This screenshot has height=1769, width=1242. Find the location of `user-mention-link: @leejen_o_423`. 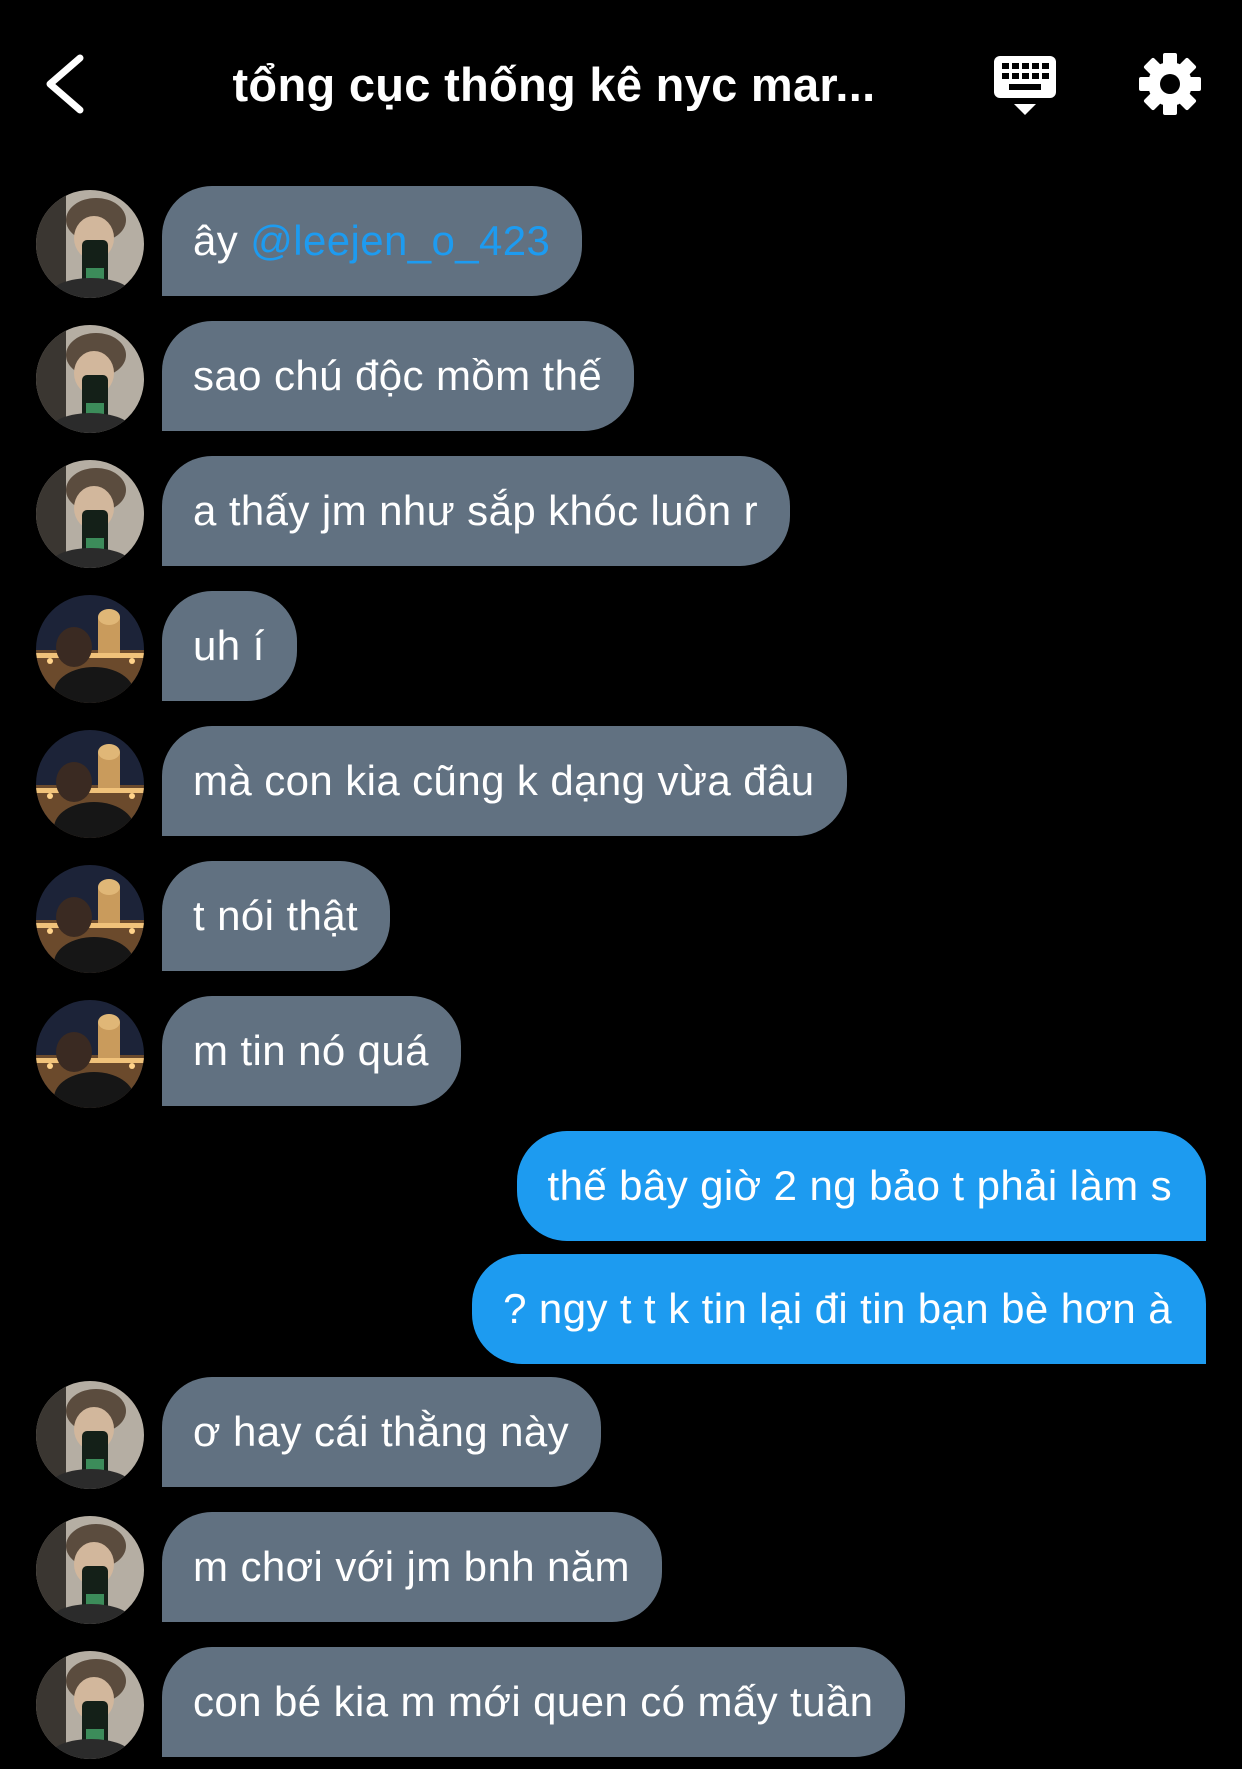

user-mention-link: @leejen_o_423 is located at coordinates (400, 240).